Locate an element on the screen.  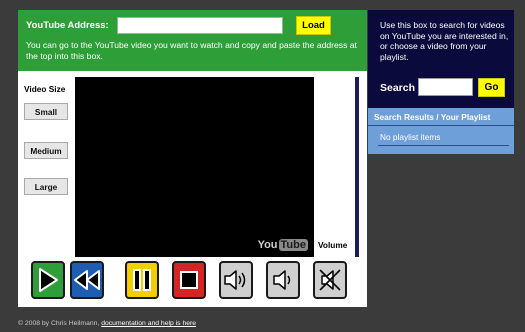
pause-button is located at coordinates (142, 280).